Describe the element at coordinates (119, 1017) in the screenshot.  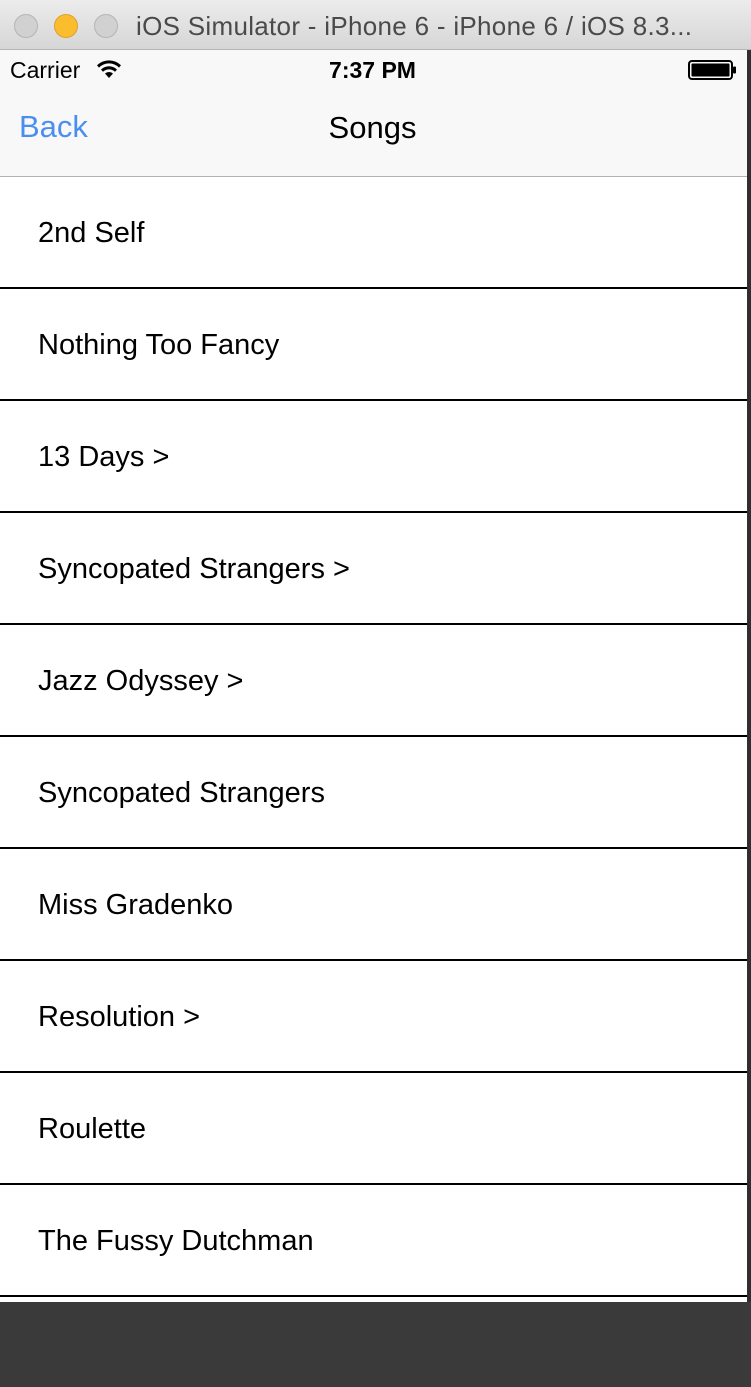
I see `song-title: Resolution >` at that location.